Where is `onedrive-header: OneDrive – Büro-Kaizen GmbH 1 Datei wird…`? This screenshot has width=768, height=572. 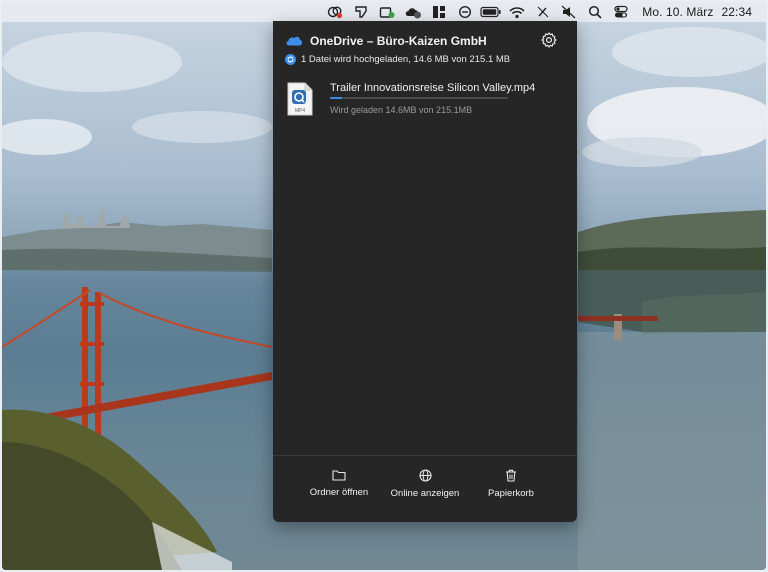 onedrive-header: OneDrive – Büro-Kaizen GmbH 1 Datei wird… is located at coordinates (425, 46).